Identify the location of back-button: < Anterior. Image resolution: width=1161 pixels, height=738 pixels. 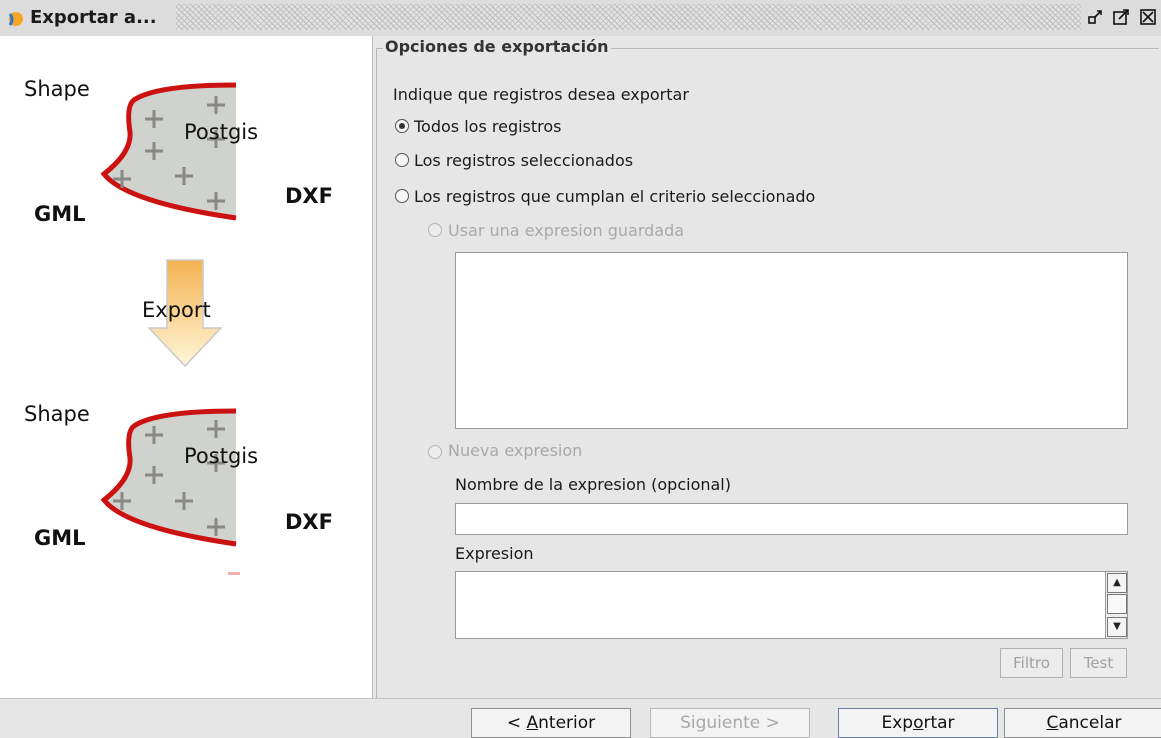
(551, 723).